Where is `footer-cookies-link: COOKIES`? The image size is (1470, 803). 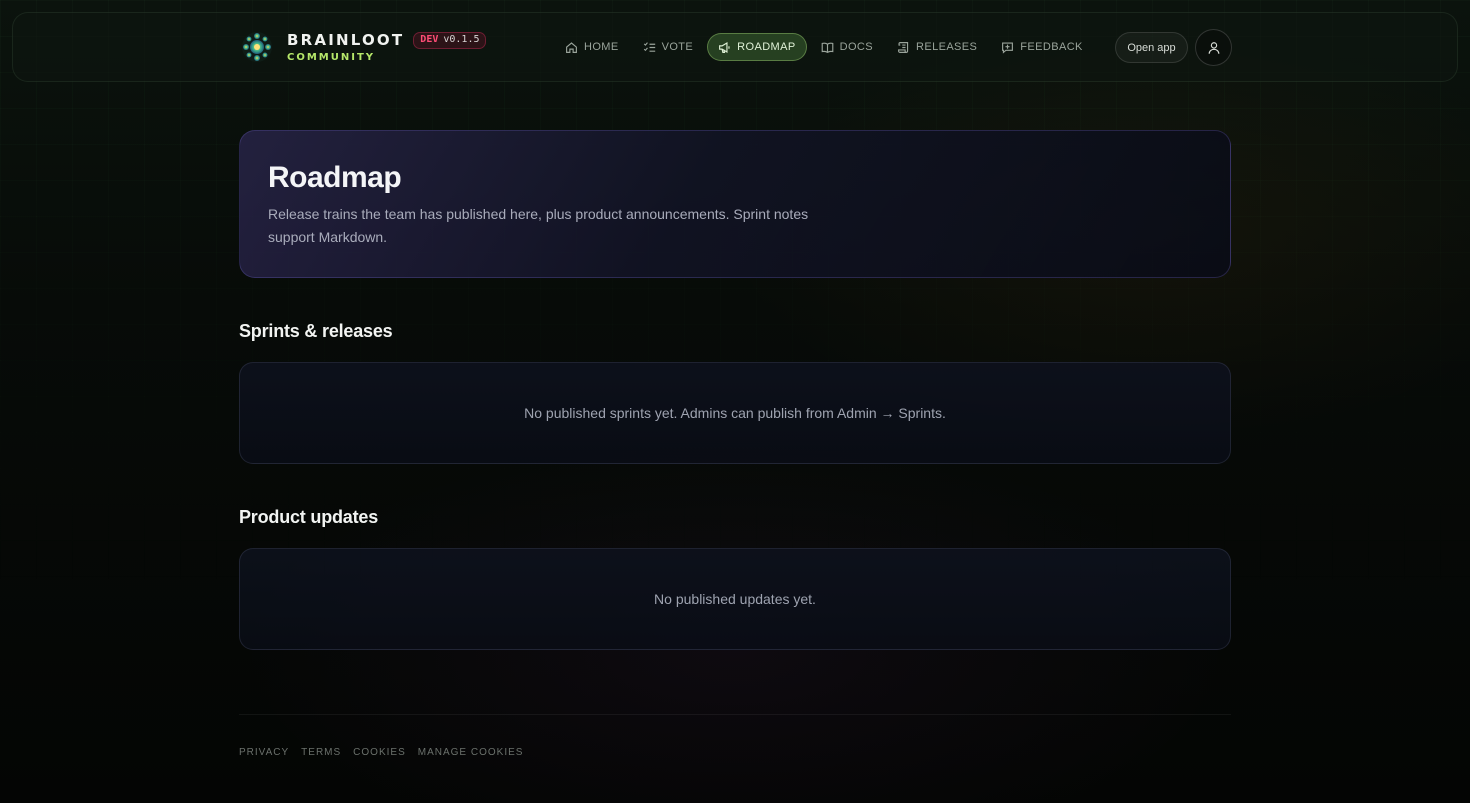 footer-cookies-link: COOKIES is located at coordinates (379, 752).